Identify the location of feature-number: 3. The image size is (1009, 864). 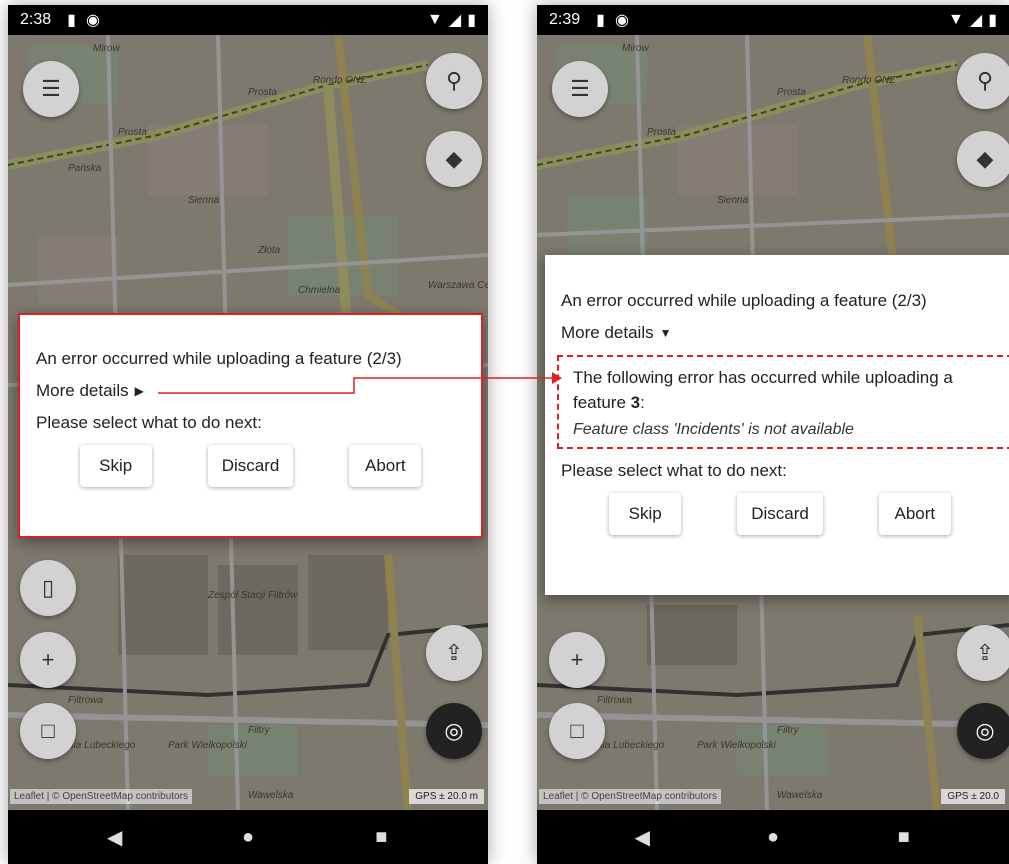
(635, 402).